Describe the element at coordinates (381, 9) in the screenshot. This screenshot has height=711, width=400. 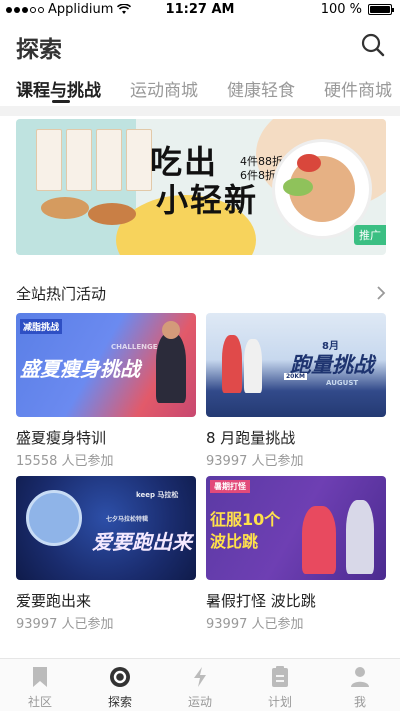
I see `battery-icon` at that location.